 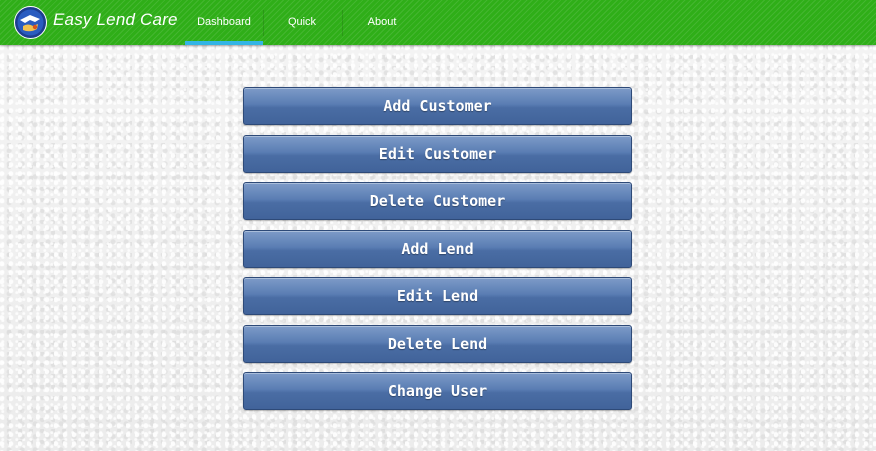 I want to click on edit-customer-button: Edit Customer, so click(x=437, y=153).